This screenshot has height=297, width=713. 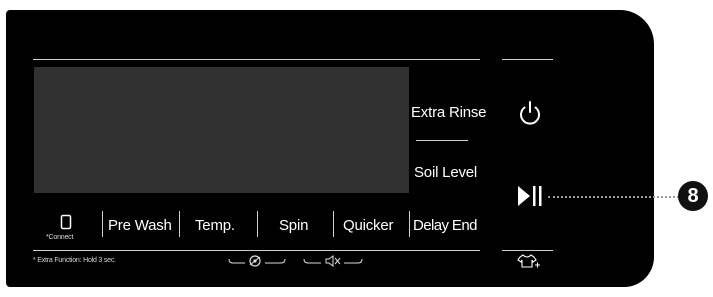 What do you see at coordinates (215, 225) in the screenshot?
I see `temp-button: Temp.` at bounding box center [215, 225].